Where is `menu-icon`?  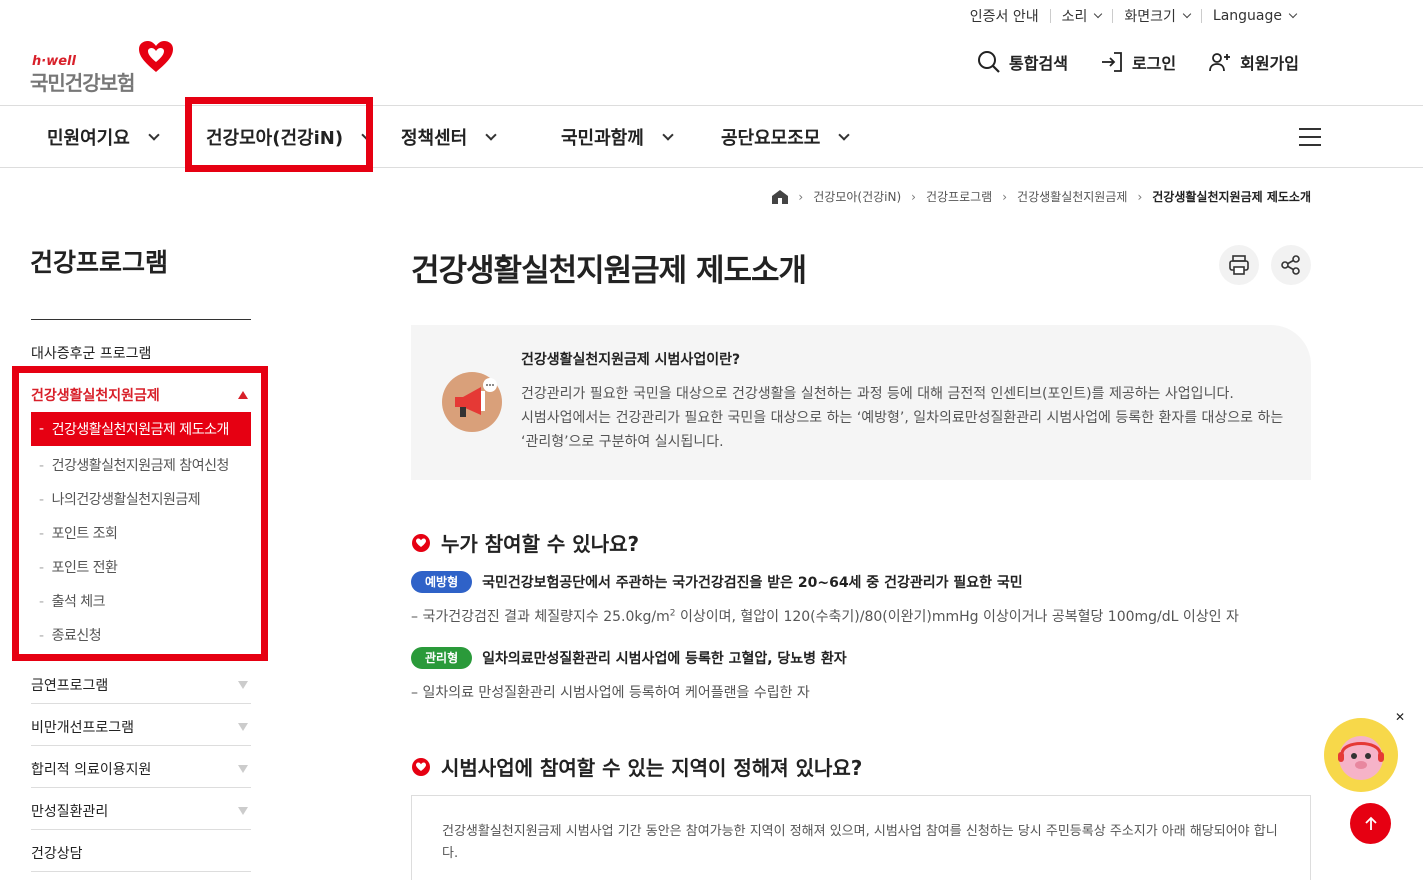 menu-icon is located at coordinates (1310, 140).